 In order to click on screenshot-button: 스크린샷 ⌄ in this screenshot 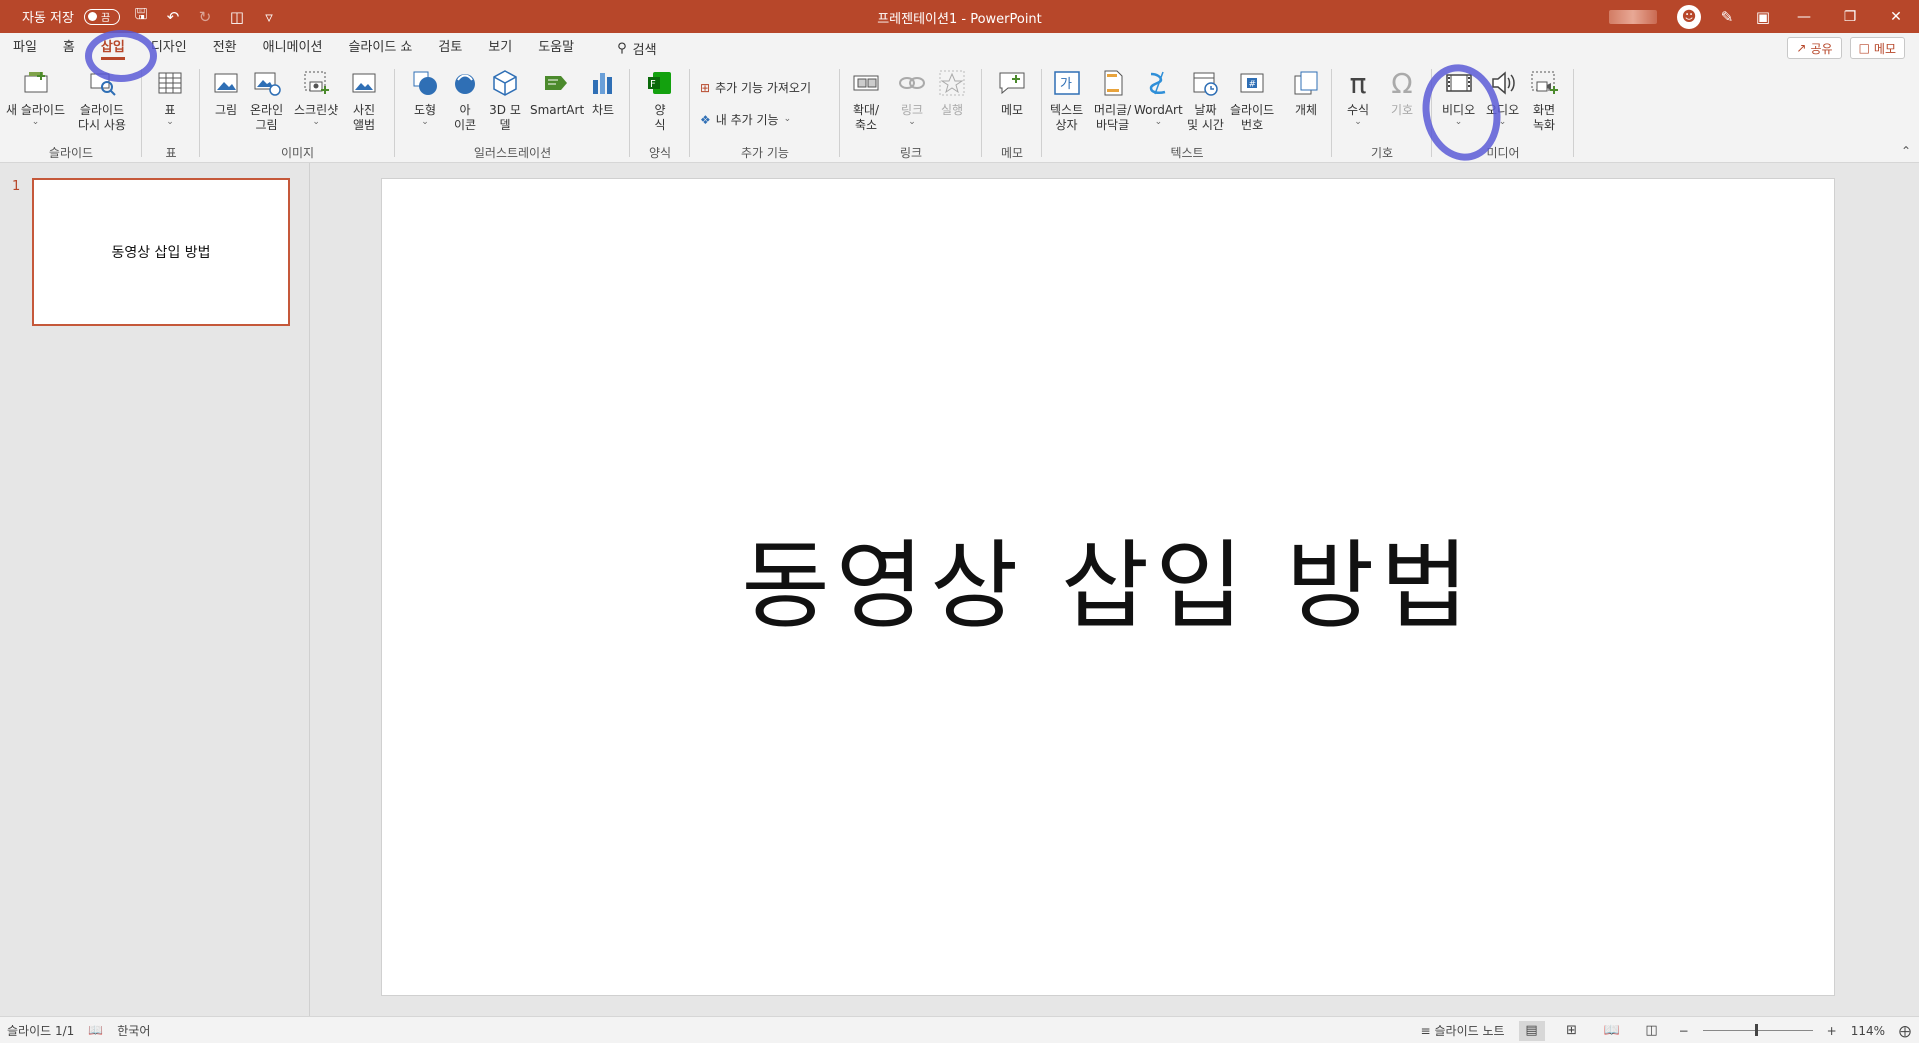, I will do `click(316, 97)`.